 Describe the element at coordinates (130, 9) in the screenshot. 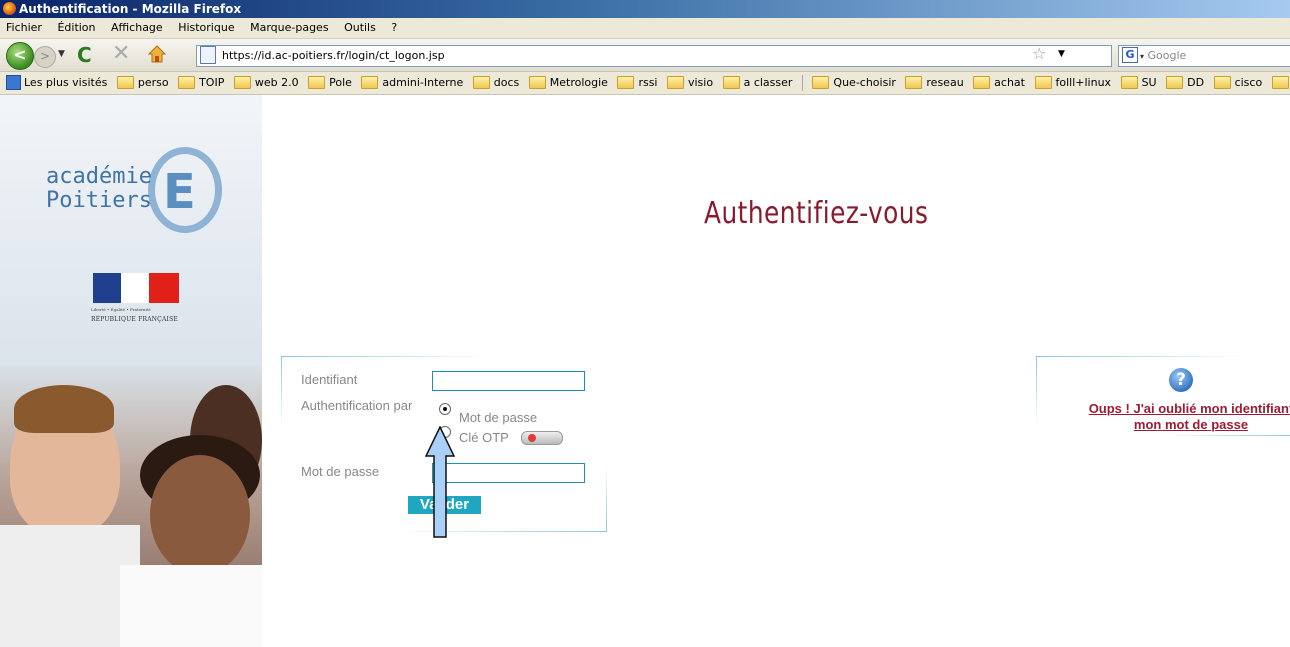

I see `window-title: Authentification - Mozilla Firefox` at that location.